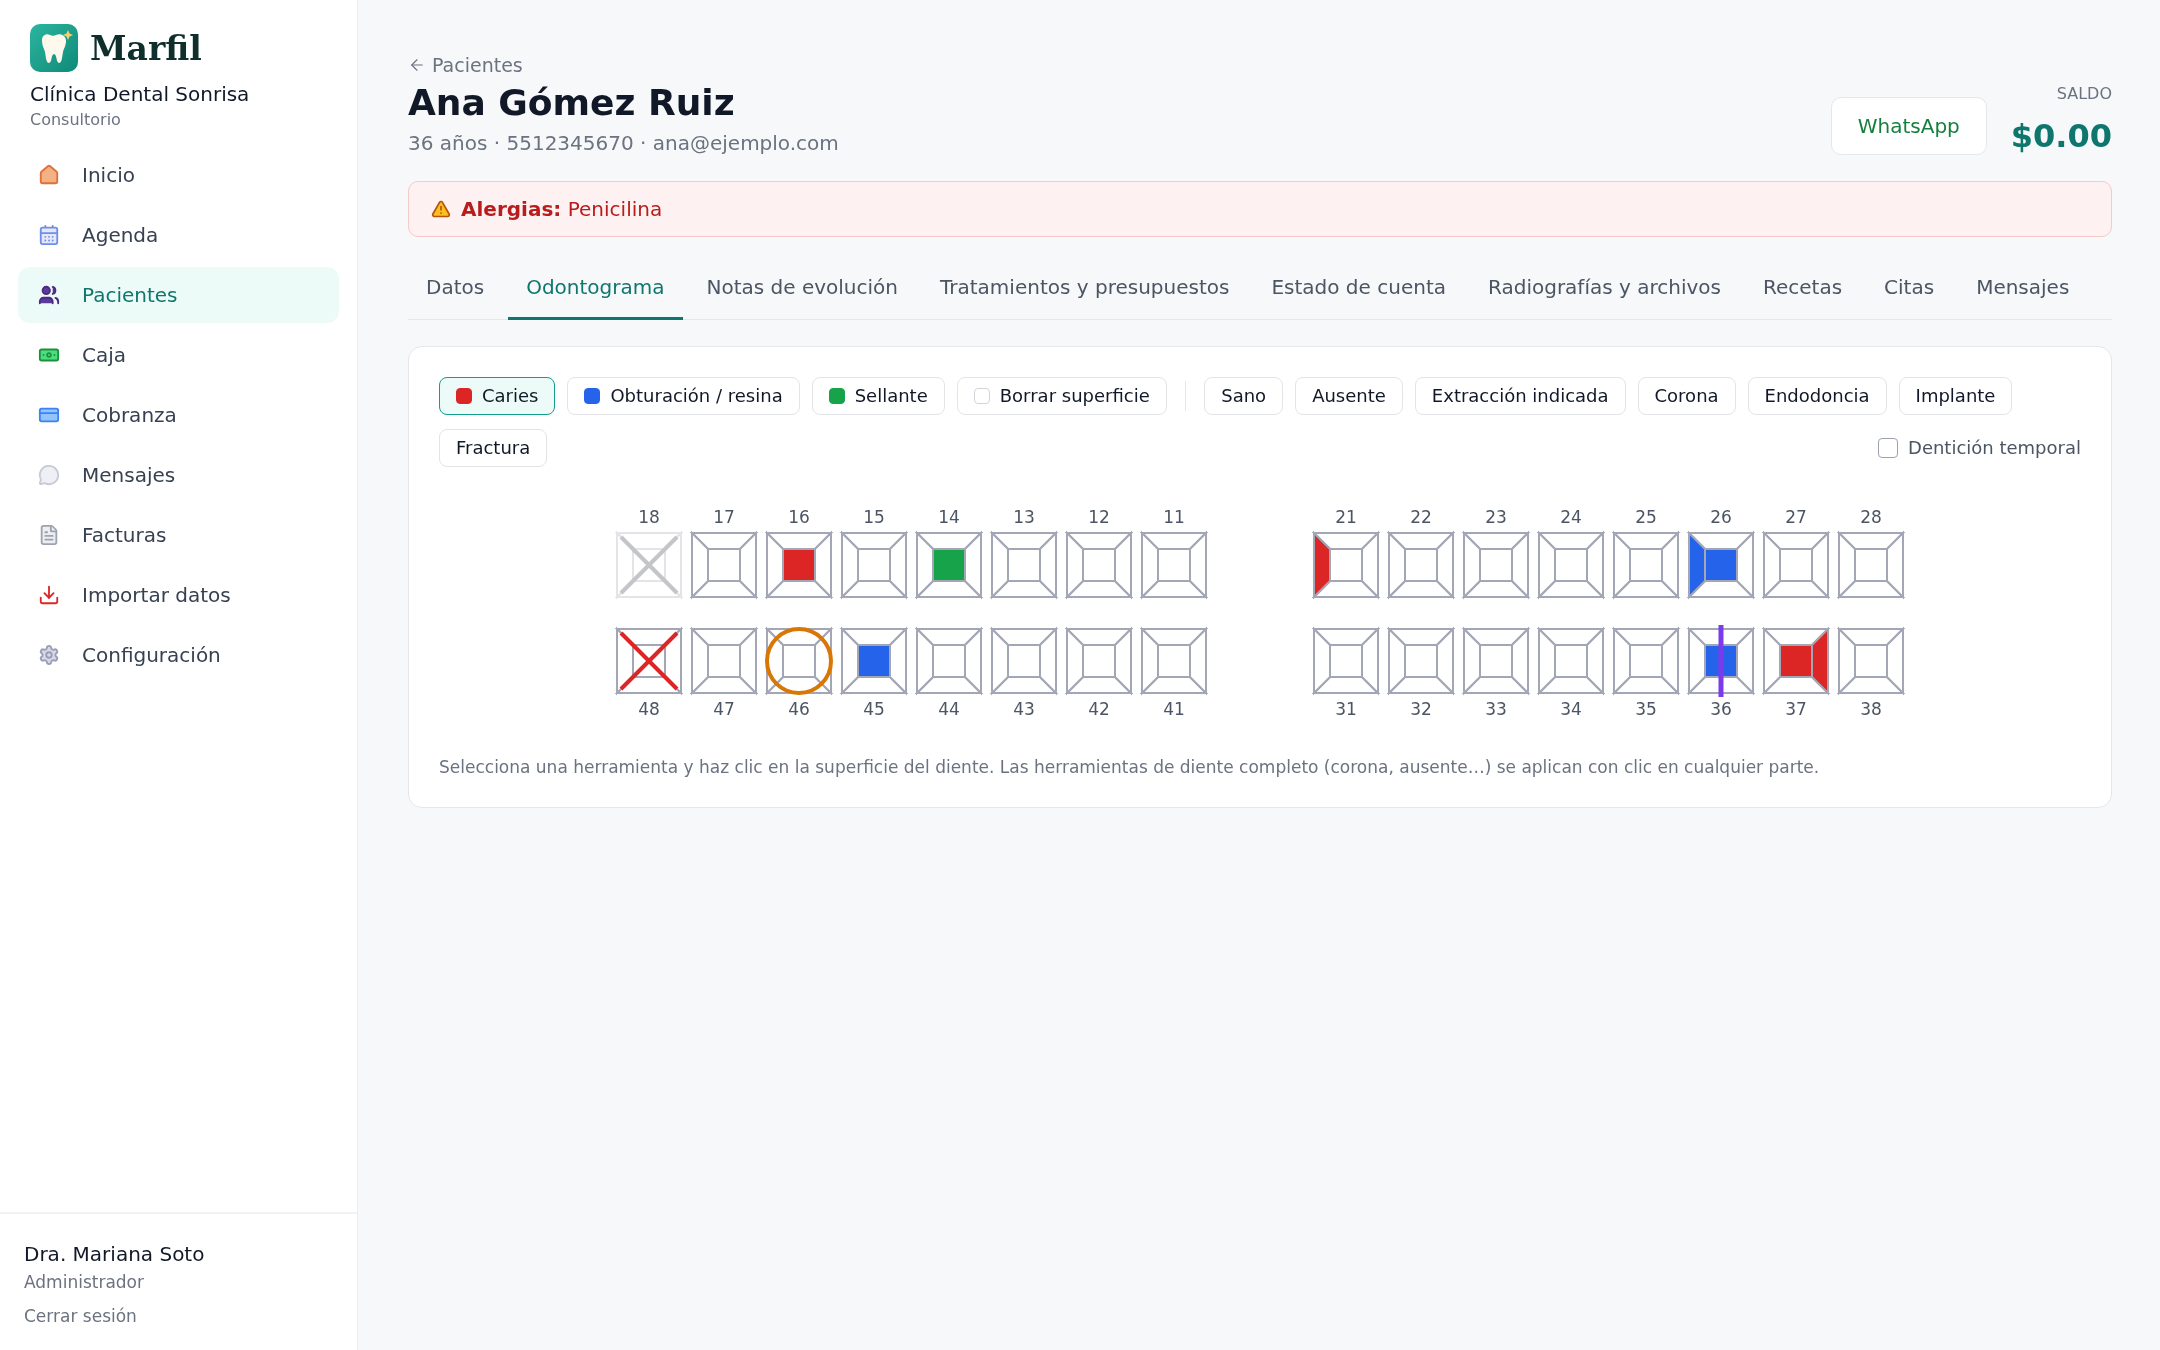  What do you see at coordinates (1802, 289) in the screenshot?
I see `tab: Recetas` at bounding box center [1802, 289].